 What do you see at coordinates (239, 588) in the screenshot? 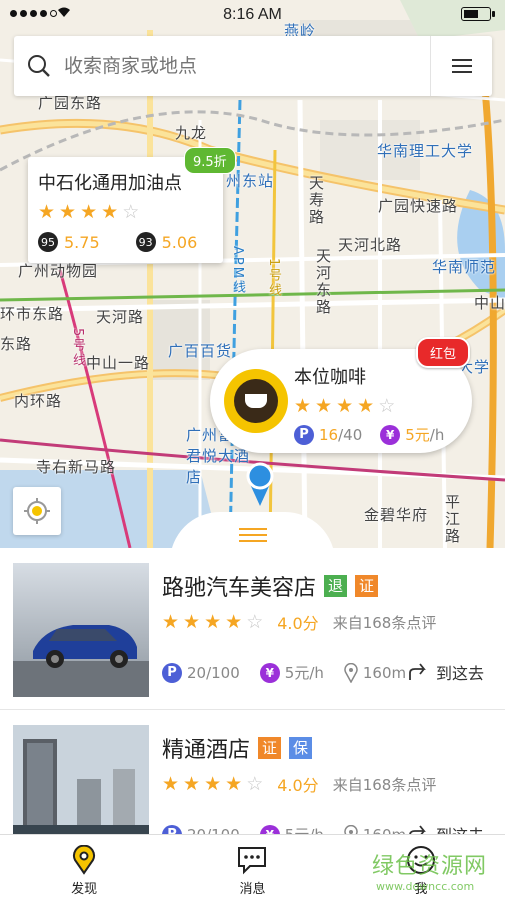
I see `business-name: 路驰汽车美容店` at bounding box center [239, 588].